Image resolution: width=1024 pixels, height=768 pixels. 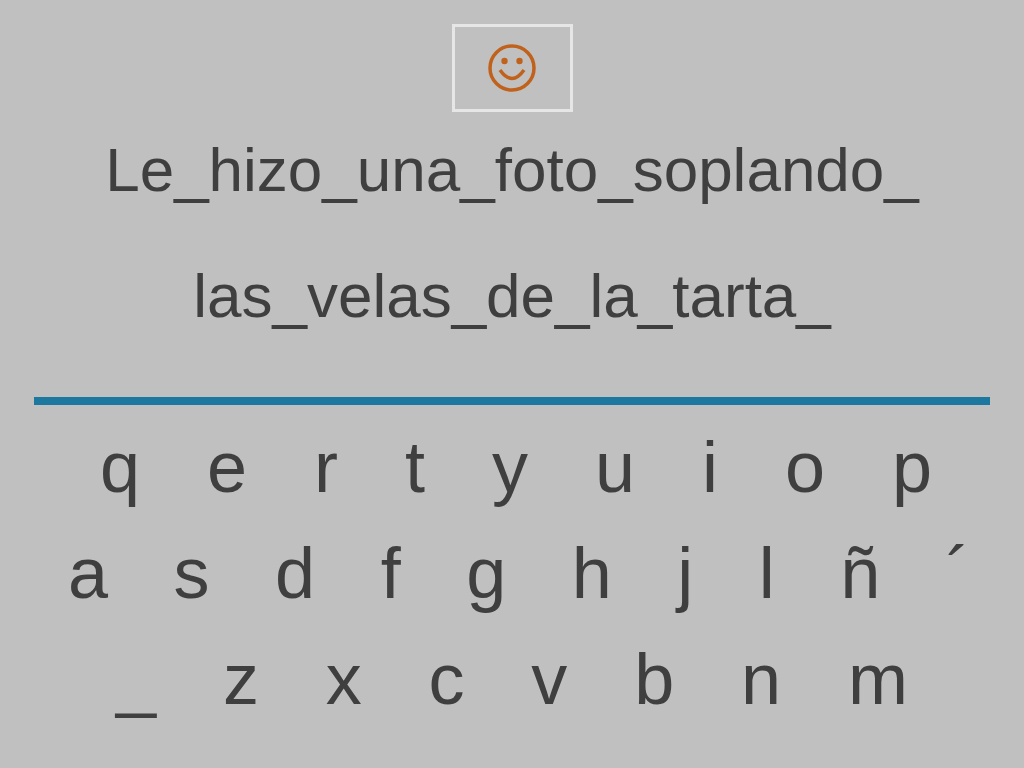 I want to click on letter-key: s, so click(x=191, y=573).